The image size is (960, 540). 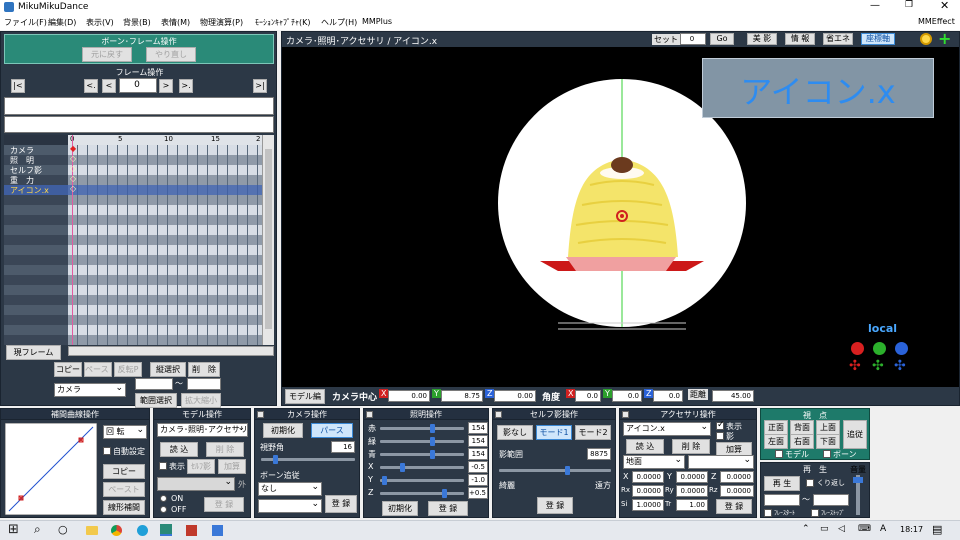 I want to click on shadow-none-button: 影なし, so click(x=515, y=432).